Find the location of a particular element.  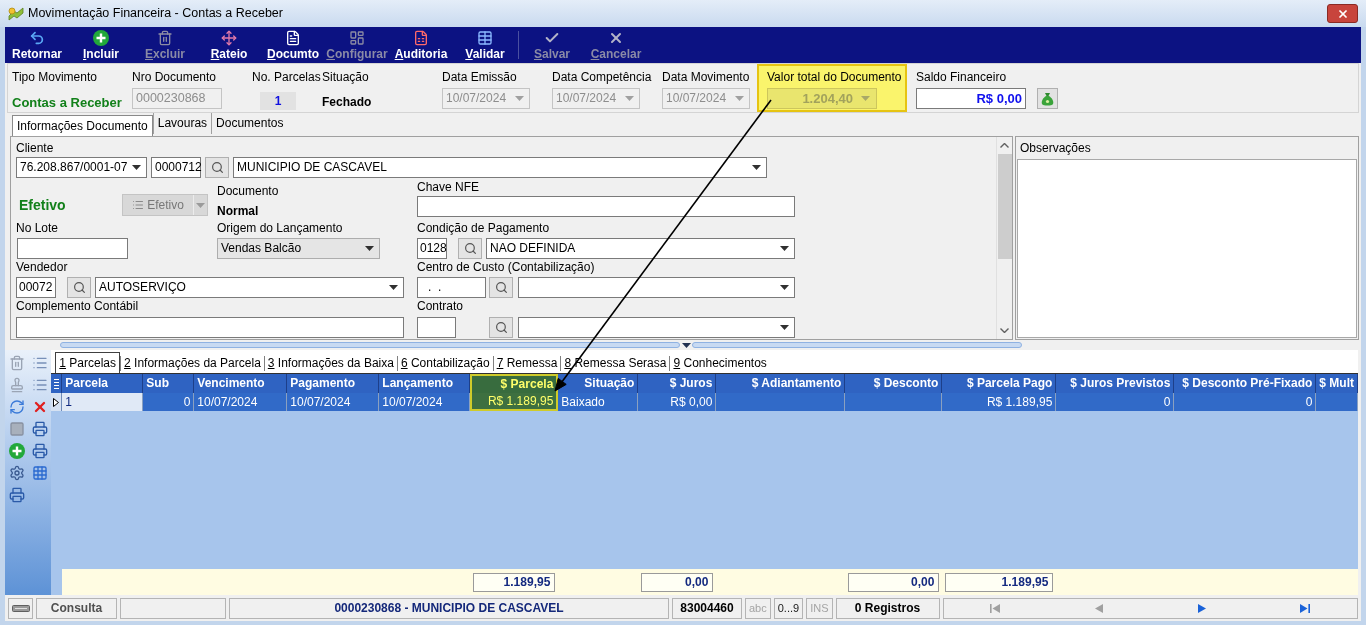

toolbar-button: Incluir is located at coordinates (101, 45).